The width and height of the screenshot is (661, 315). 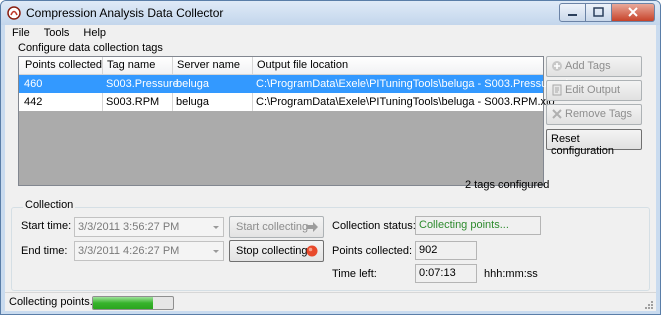 I want to click on cell-points: 442, so click(x=33, y=102).